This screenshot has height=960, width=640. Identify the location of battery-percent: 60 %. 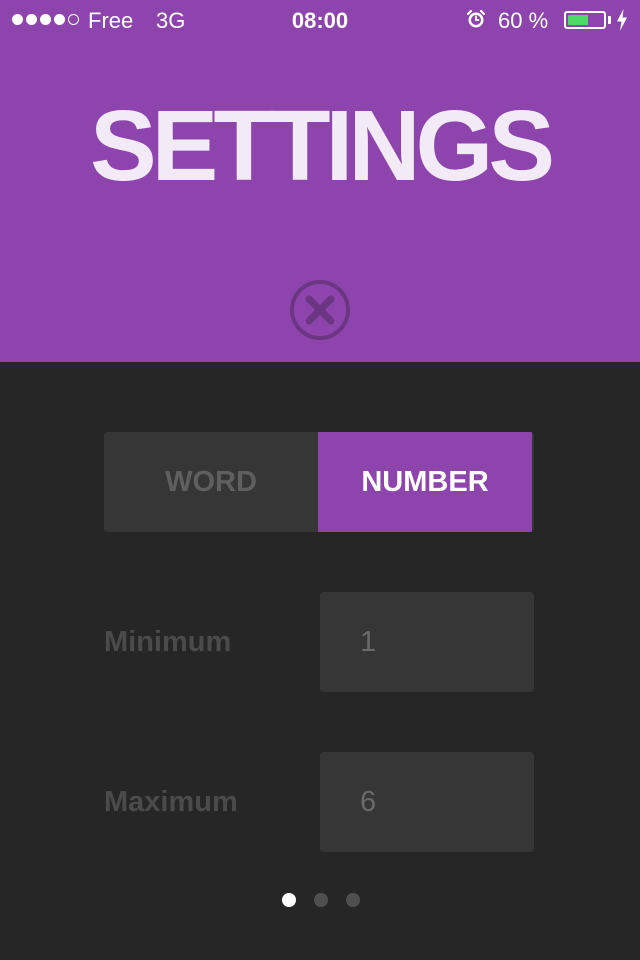
(523, 20).